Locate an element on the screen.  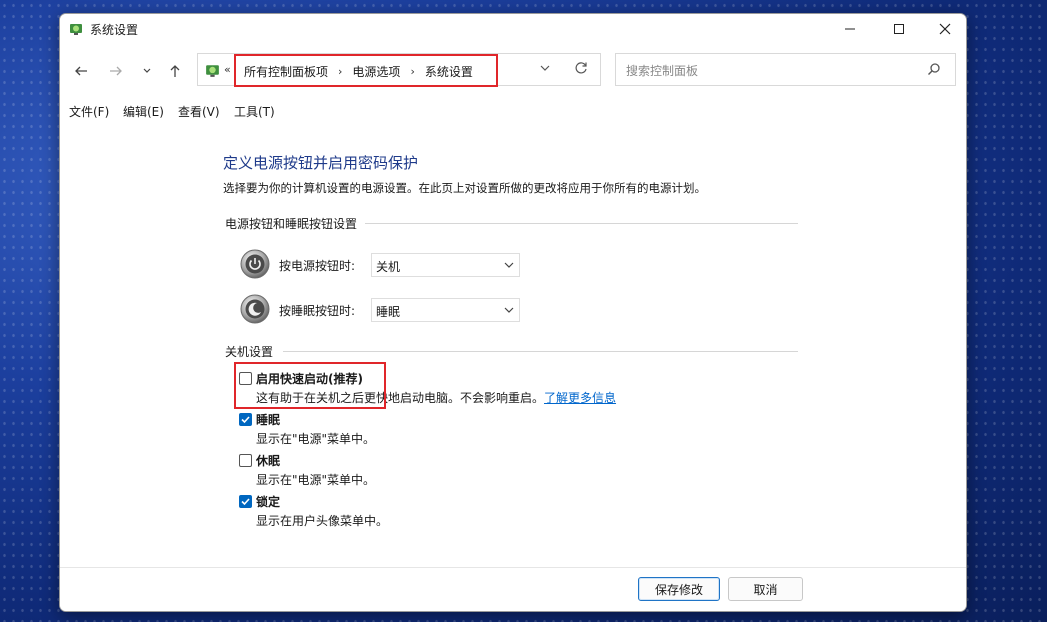
maximize-button is located at coordinates (899, 29).